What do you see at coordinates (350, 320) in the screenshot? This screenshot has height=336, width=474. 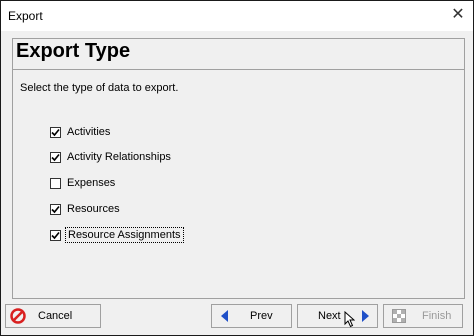 I see `mouse-cursor-icon` at bounding box center [350, 320].